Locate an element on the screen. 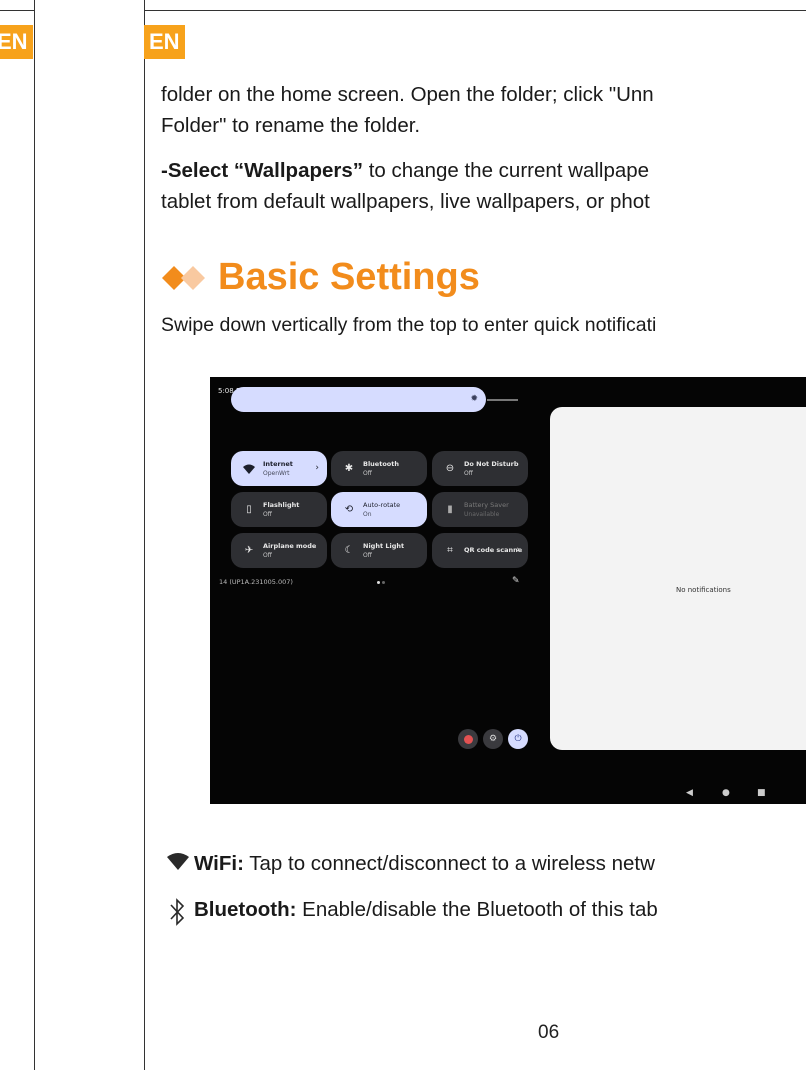 The width and height of the screenshot is (806, 1070). tile-airplane-title: Airplane mode is located at coordinates (290, 545).